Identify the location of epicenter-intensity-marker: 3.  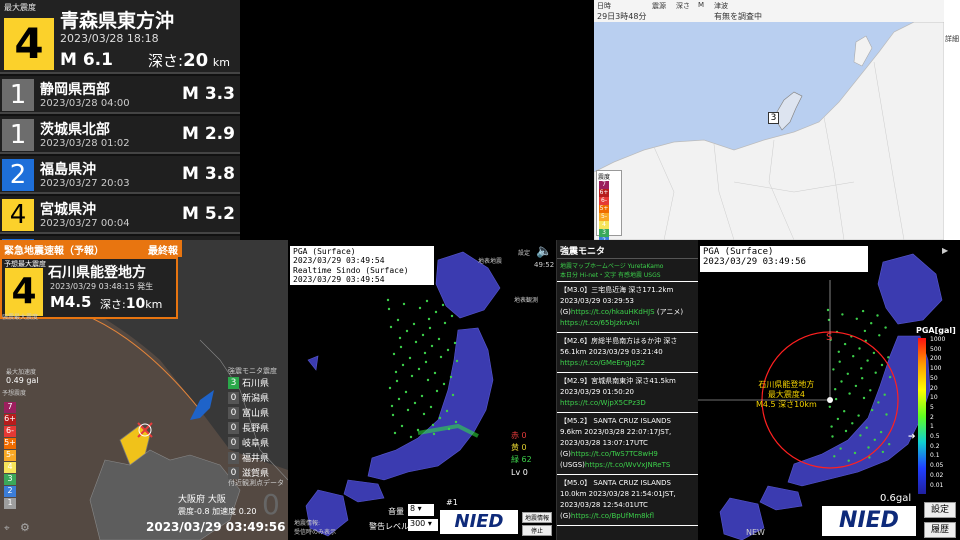
(773, 118).